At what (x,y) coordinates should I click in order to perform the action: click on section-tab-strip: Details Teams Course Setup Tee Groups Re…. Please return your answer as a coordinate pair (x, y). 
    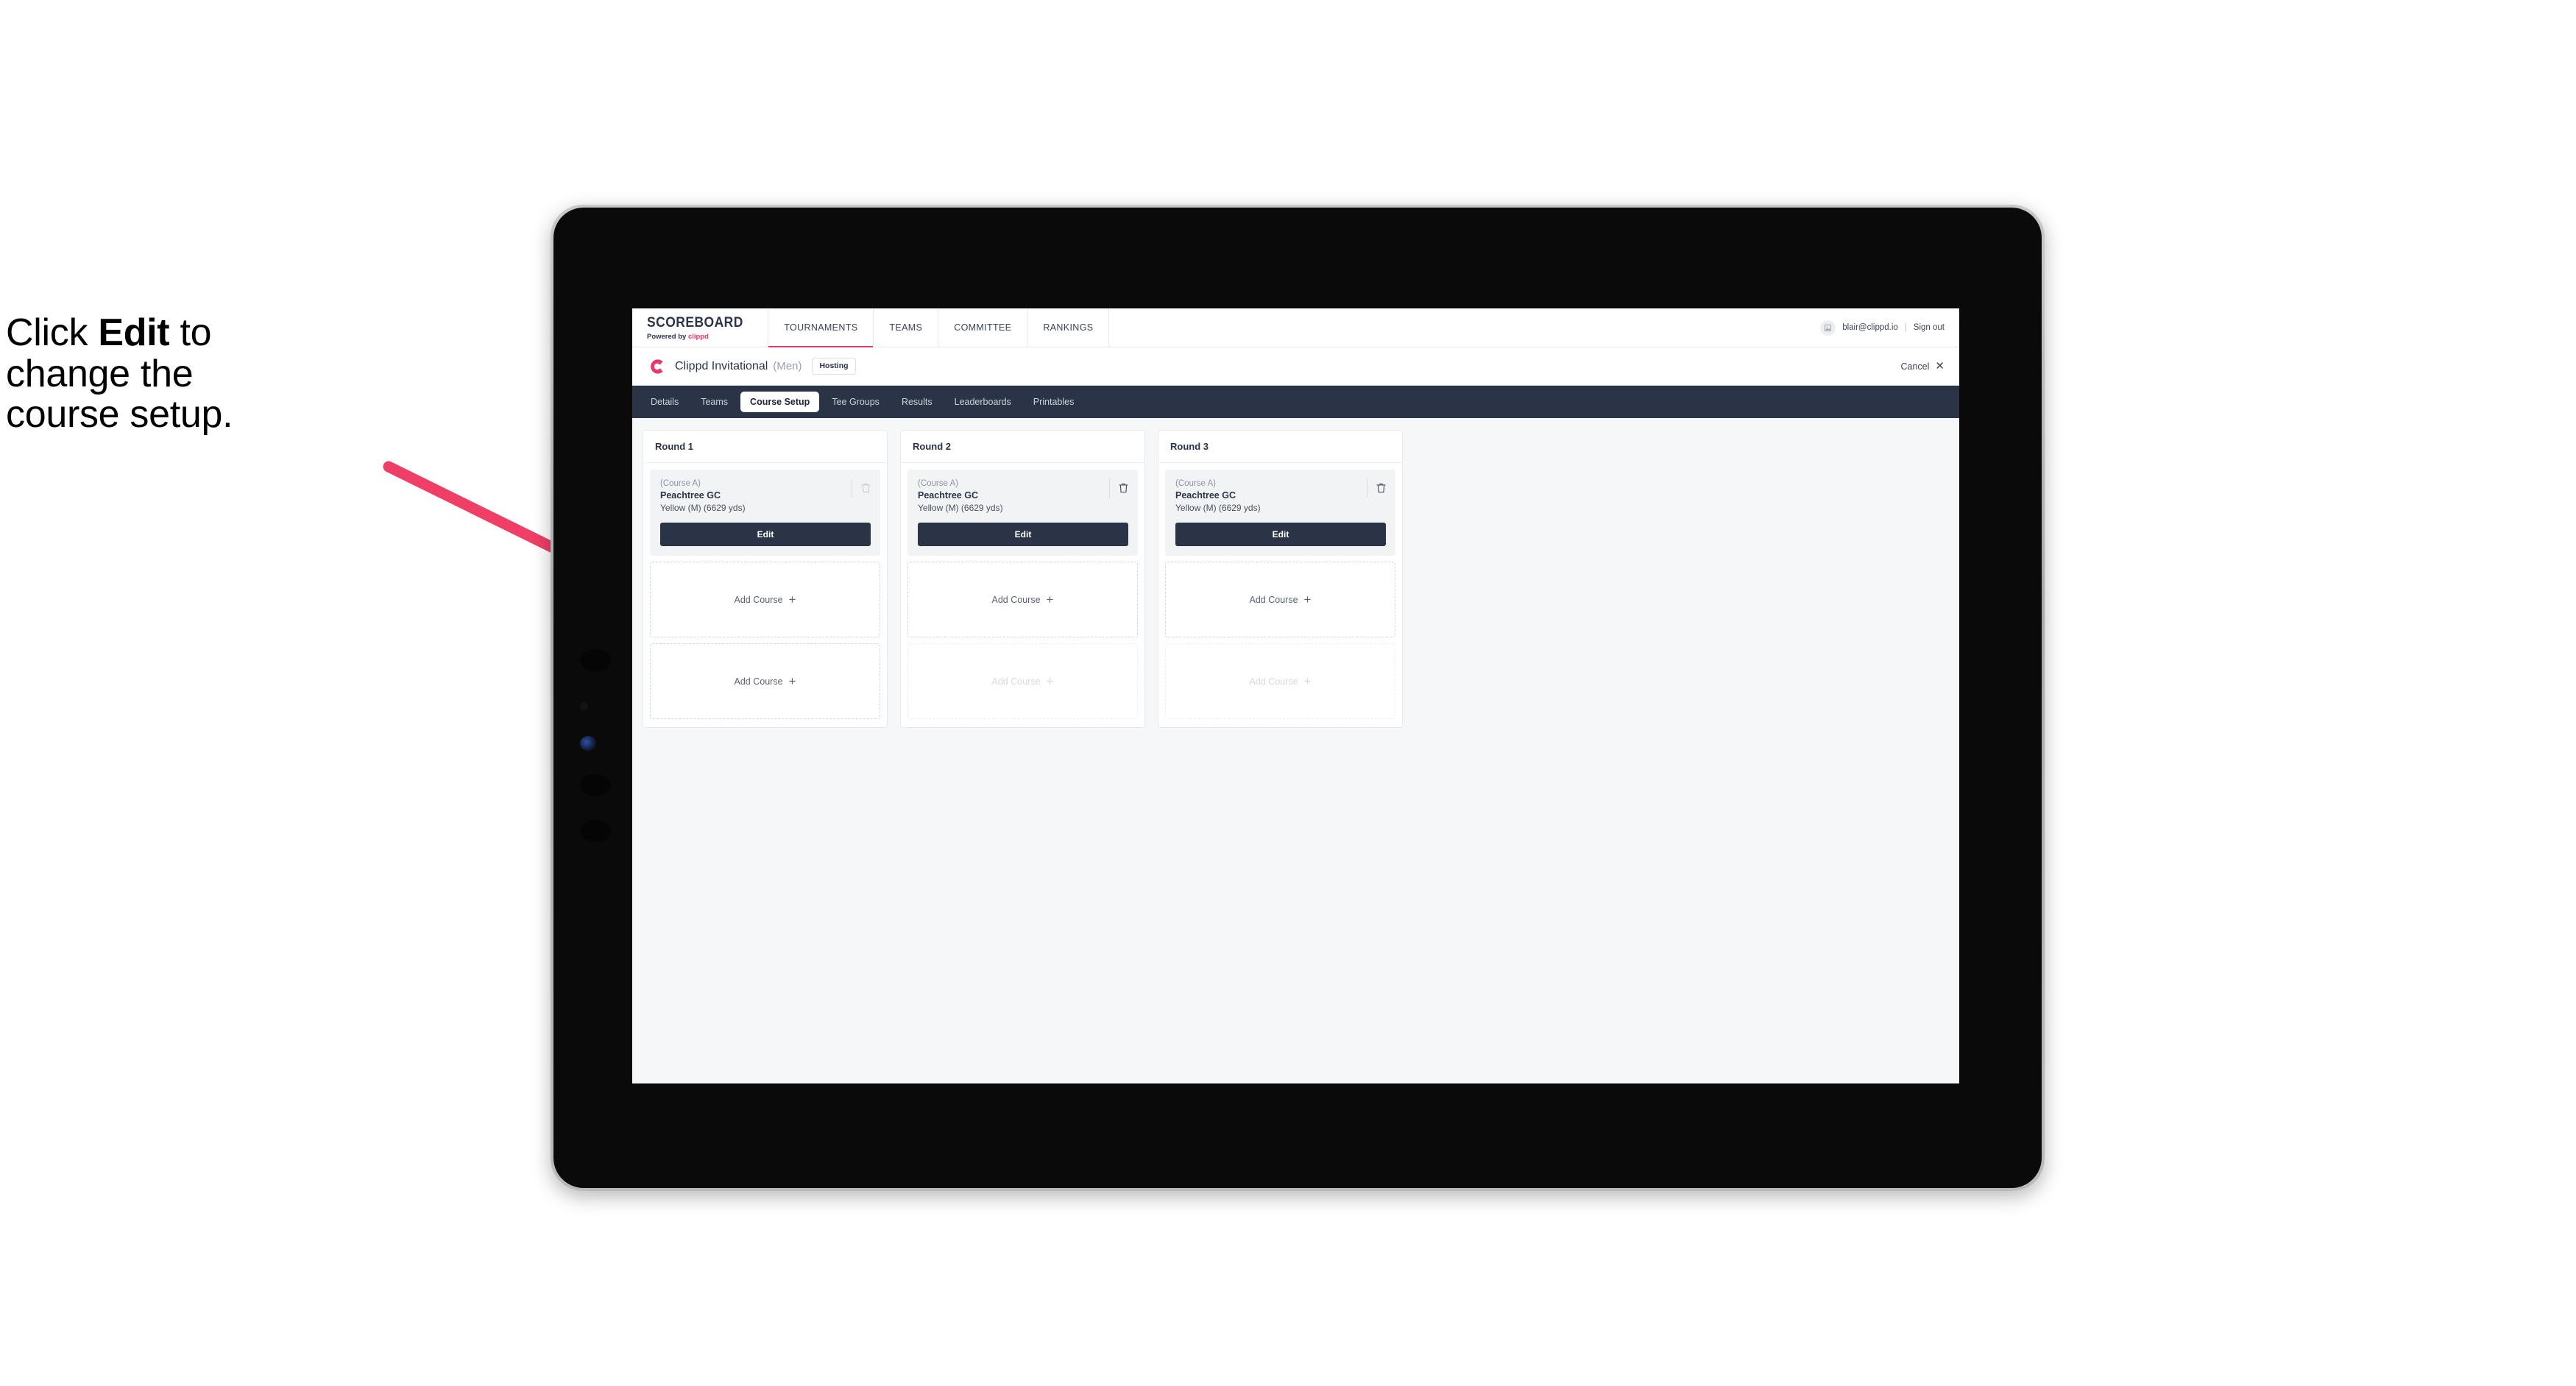
    Looking at the image, I should click on (1295, 402).